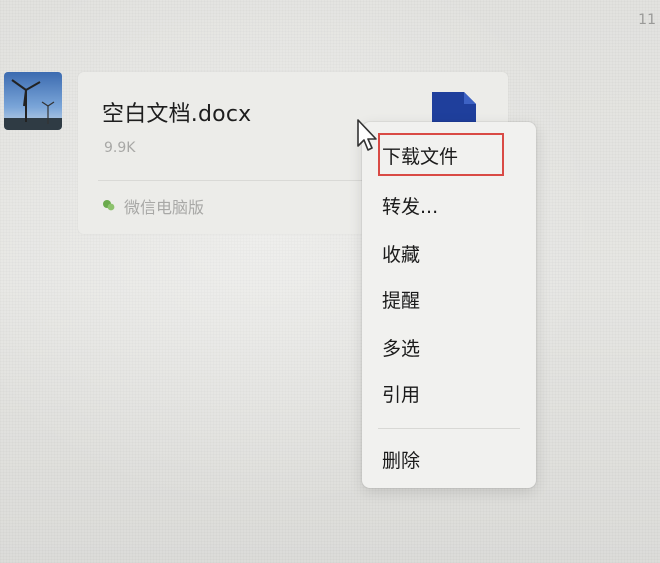  What do you see at coordinates (109, 206) in the screenshot?
I see `wechat-icon` at bounding box center [109, 206].